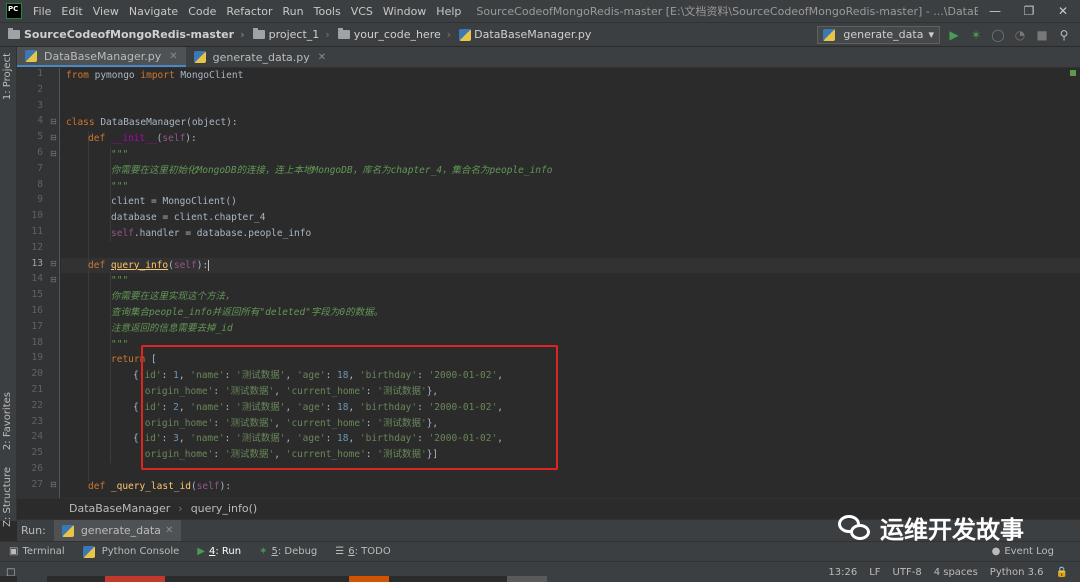 The height and width of the screenshot is (582, 1080). What do you see at coordinates (119, 508) in the screenshot?
I see `breadcrumb-class: DataBaseManager` at bounding box center [119, 508].